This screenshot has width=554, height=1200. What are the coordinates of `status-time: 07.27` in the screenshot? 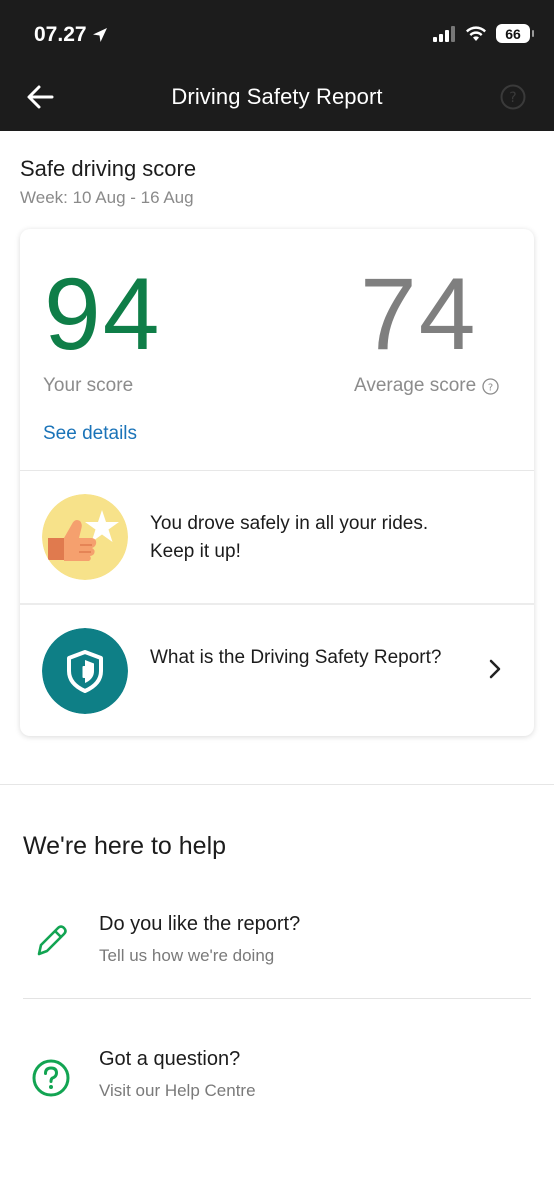 It's located at (71, 35).